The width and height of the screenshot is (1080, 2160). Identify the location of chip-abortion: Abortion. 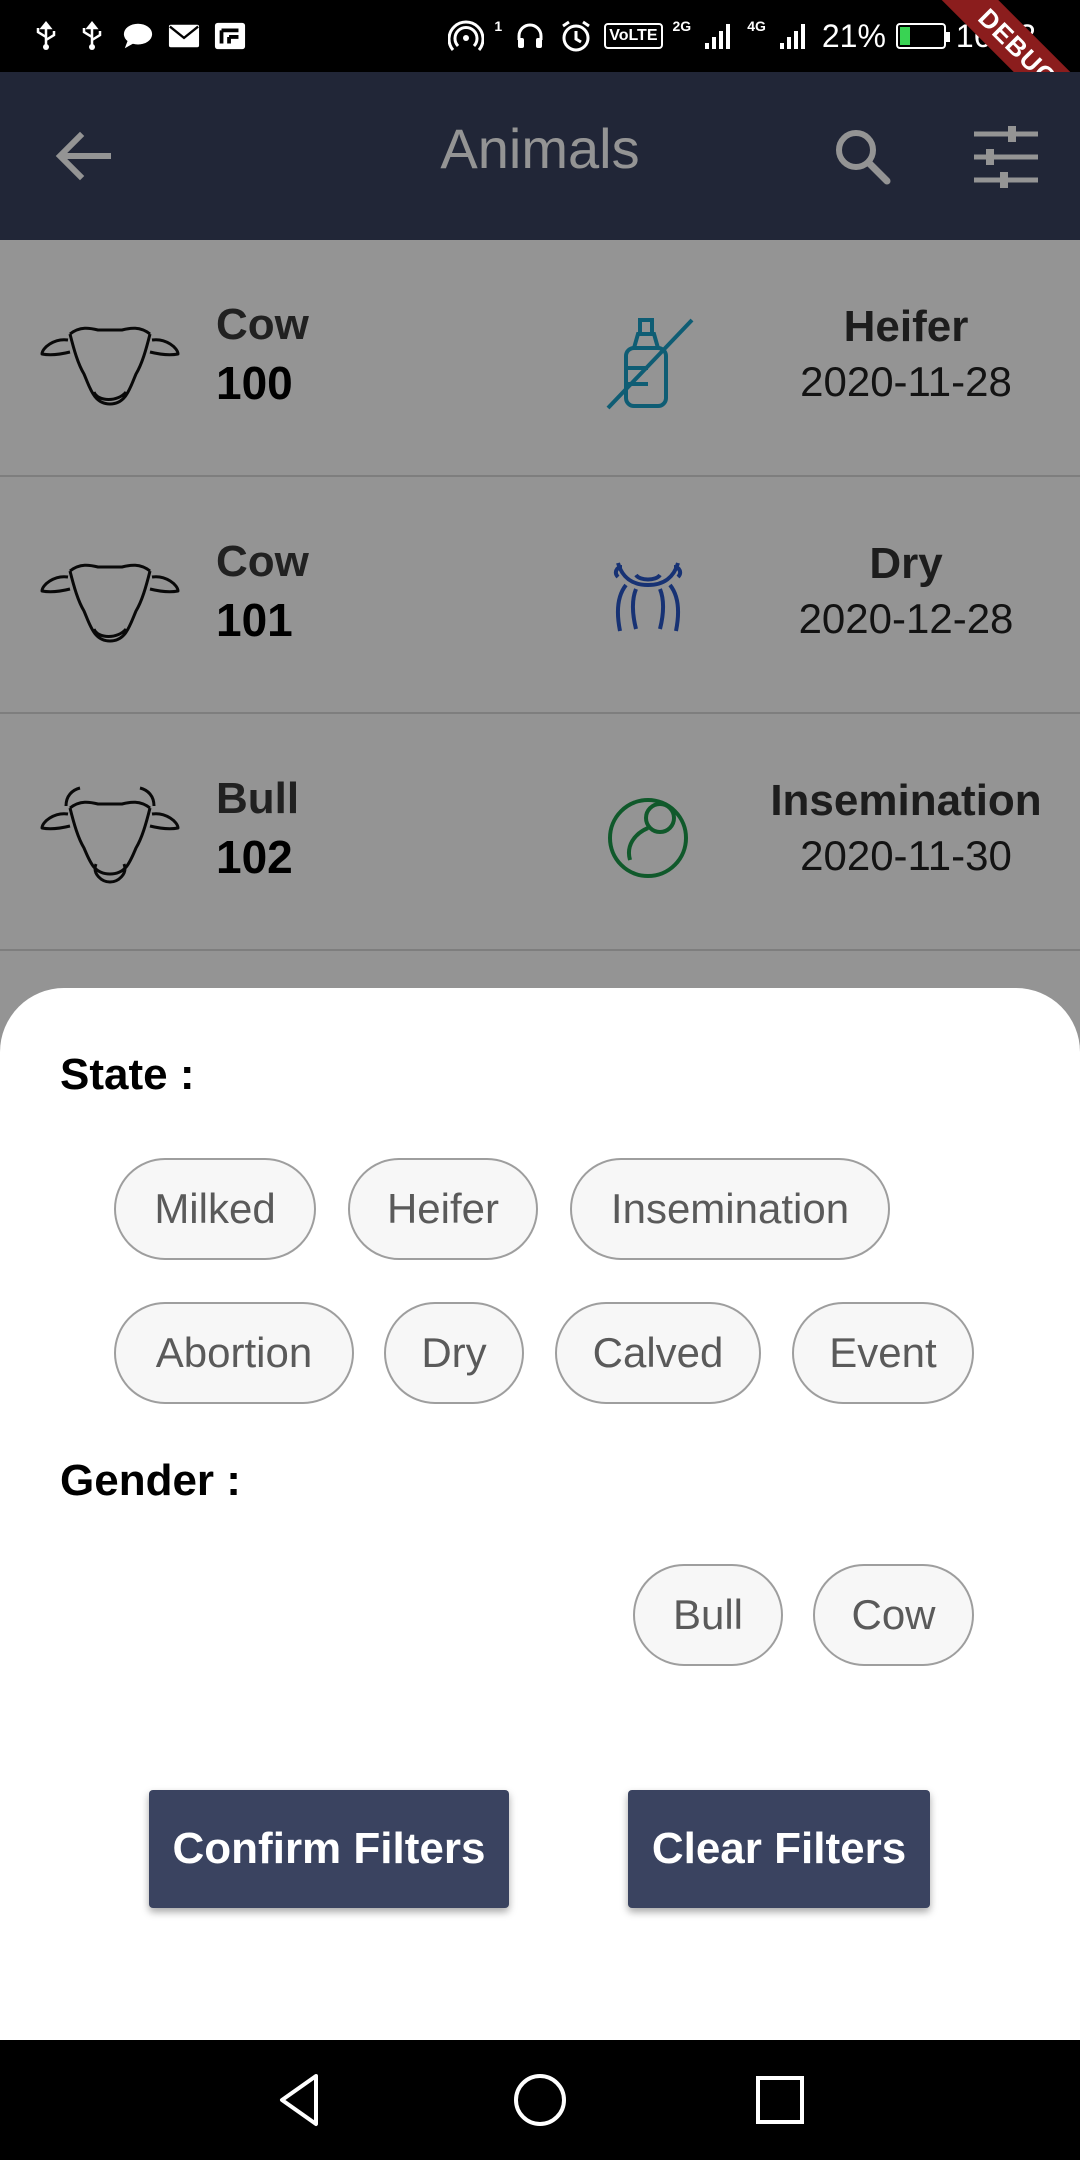
(234, 1353).